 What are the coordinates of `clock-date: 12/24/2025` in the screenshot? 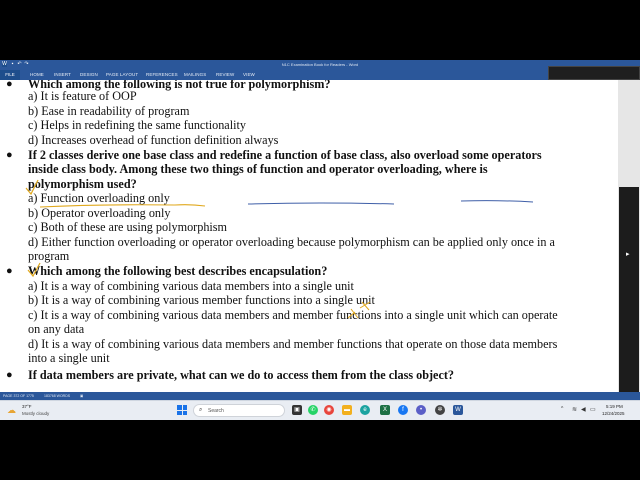 It's located at (613, 413).